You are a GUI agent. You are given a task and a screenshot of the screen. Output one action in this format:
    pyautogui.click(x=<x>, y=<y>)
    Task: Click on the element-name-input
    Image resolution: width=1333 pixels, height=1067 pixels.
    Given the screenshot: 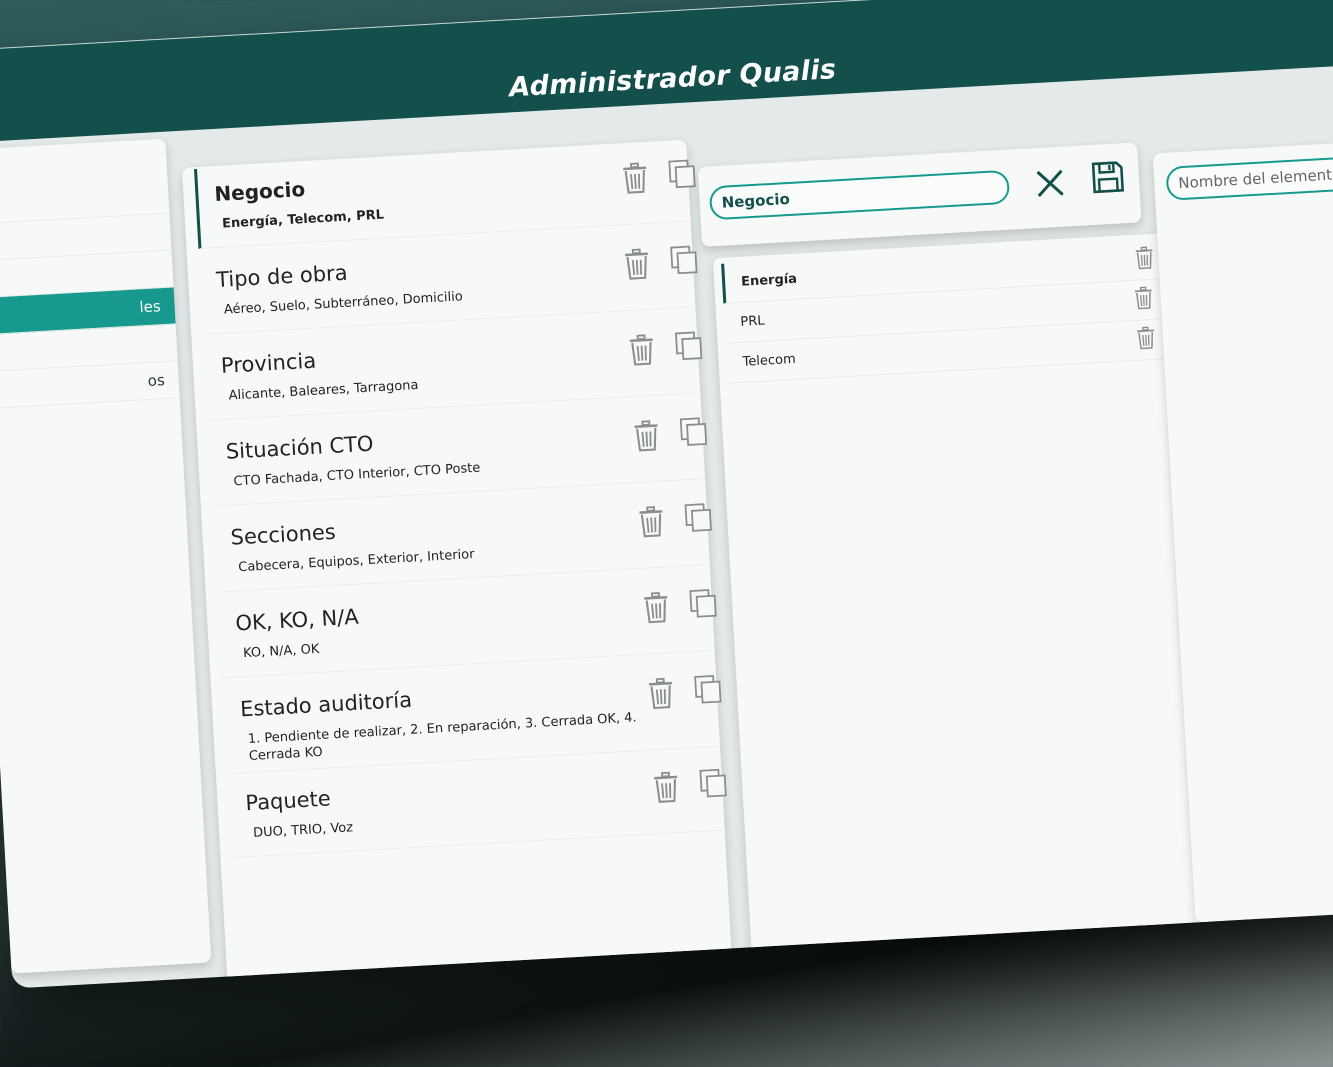 What is the action you would take?
    pyautogui.click(x=1249, y=176)
    